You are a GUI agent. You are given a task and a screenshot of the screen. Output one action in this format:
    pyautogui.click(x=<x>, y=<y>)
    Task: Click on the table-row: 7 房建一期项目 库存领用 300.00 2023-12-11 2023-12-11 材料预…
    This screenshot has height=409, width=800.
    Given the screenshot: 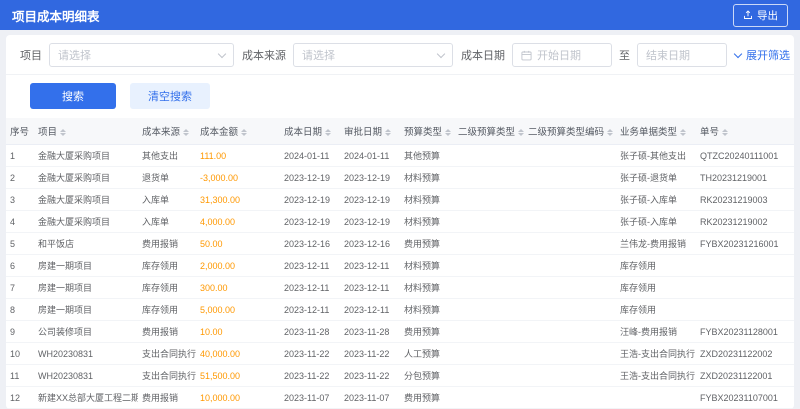 What is the action you would take?
    pyautogui.click(x=400, y=287)
    